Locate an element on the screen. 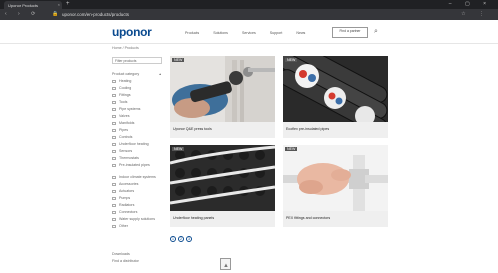  sidebar-footer: Downloads Find a distributor is located at coordinates (125, 259).